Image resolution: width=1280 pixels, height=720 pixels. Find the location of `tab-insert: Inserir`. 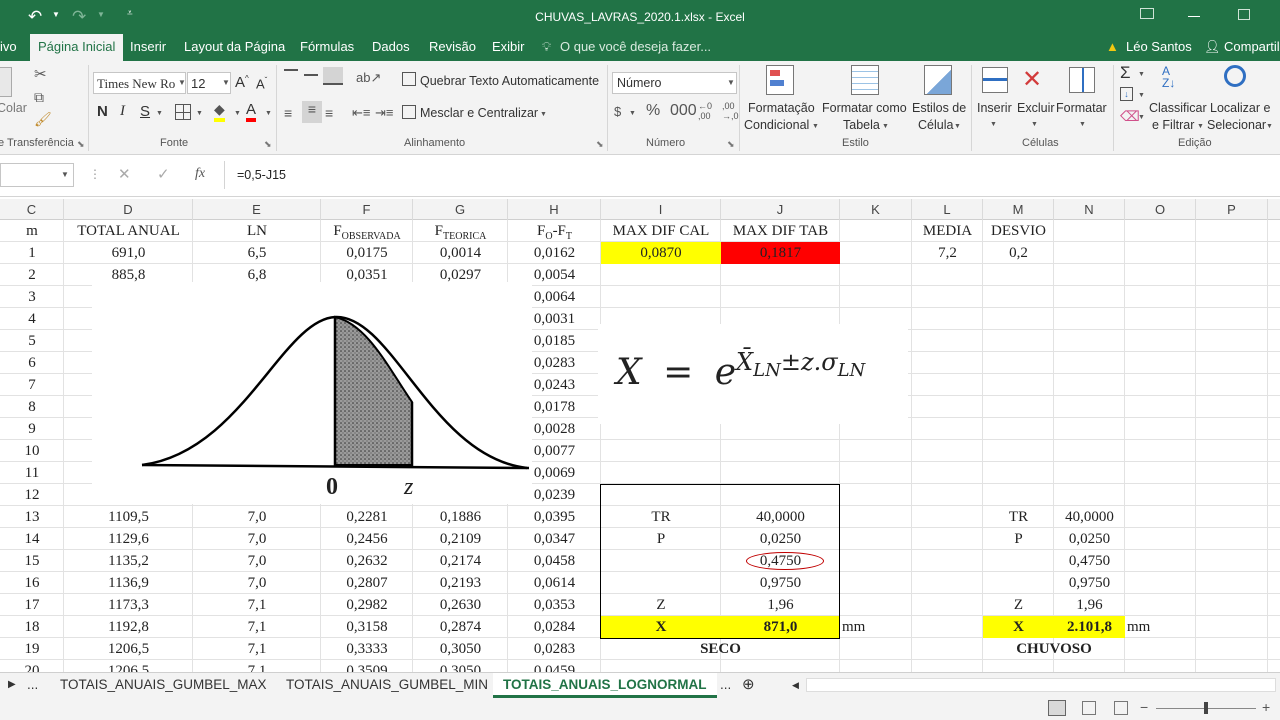

tab-insert: Inserir is located at coordinates (148, 47).